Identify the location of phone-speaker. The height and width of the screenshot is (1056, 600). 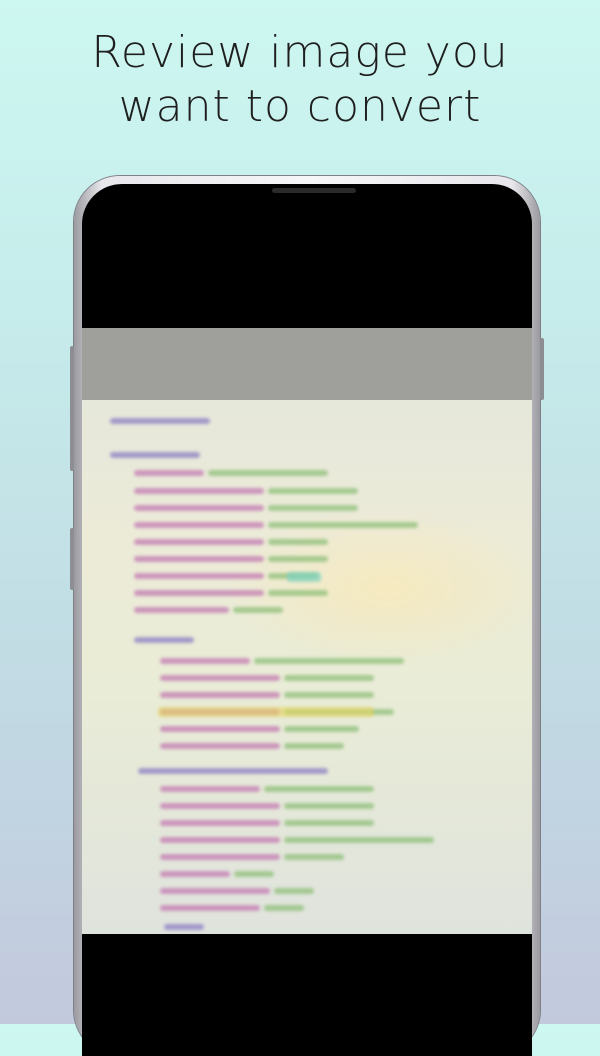
(314, 190).